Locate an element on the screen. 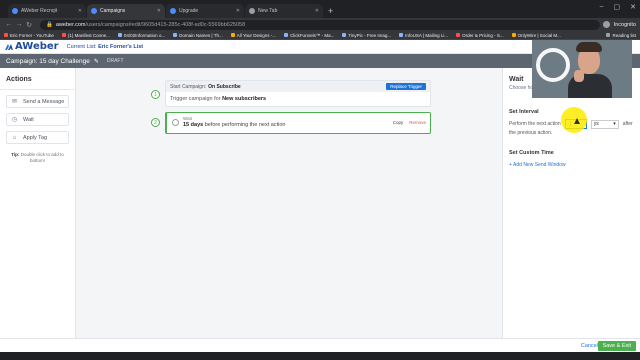  app-footer: Cancel Save & Exit is located at coordinates (320, 345).